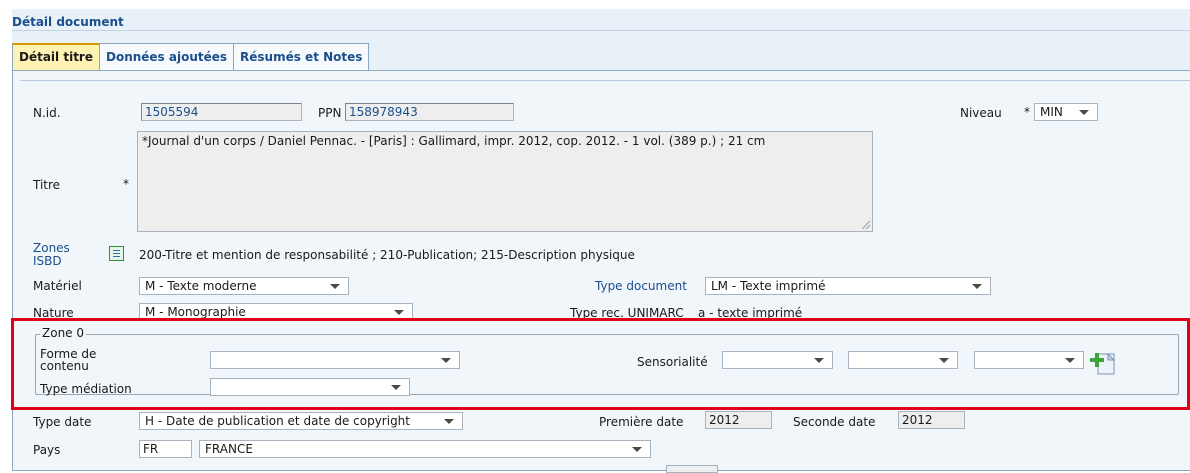 The height and width of the screenshot is (473, 1190). I want to click on next-row-field, so click(692, 469).